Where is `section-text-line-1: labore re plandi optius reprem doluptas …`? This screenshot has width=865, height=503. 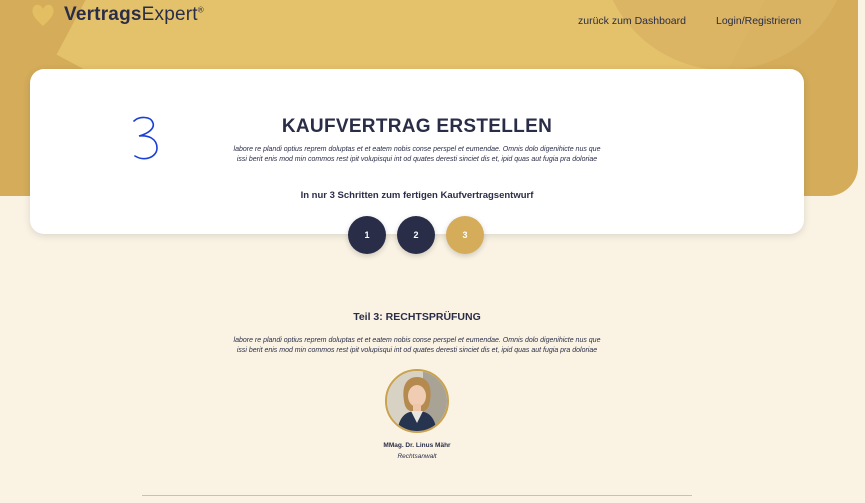
section-text-line-1: labore re plandi optius reprem doluptas … is located at coordinates (417, 340).